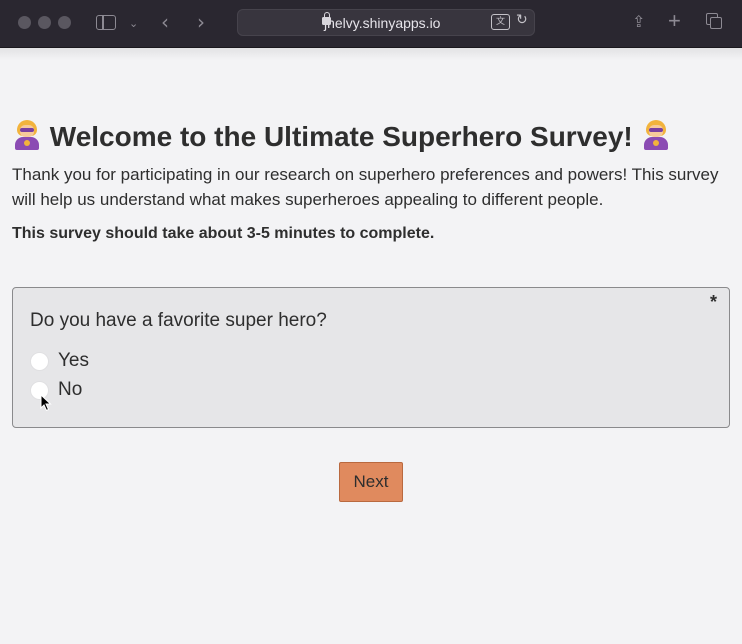  Describe the element at coordinates (73, 360) in the screenshot. I see `option-label: Yes` at that location.